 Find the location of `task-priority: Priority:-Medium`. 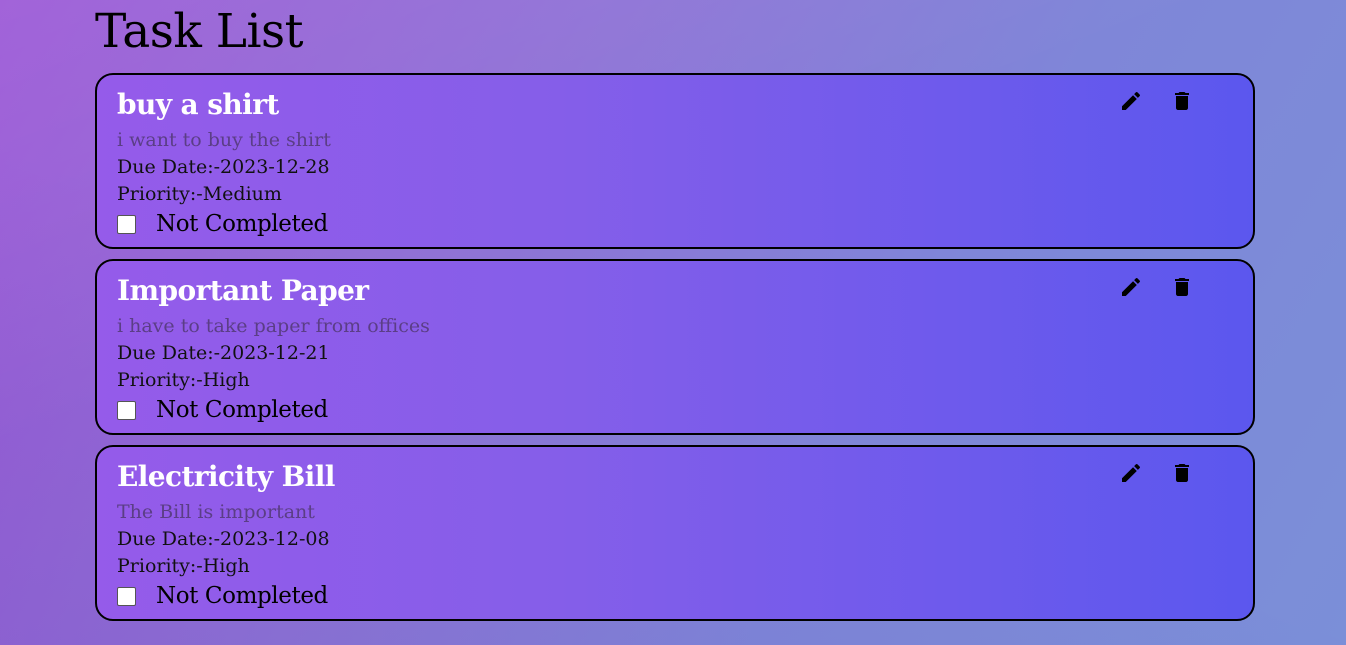

task-priority: Priority:-Medium is located at coordinates (199, 194).